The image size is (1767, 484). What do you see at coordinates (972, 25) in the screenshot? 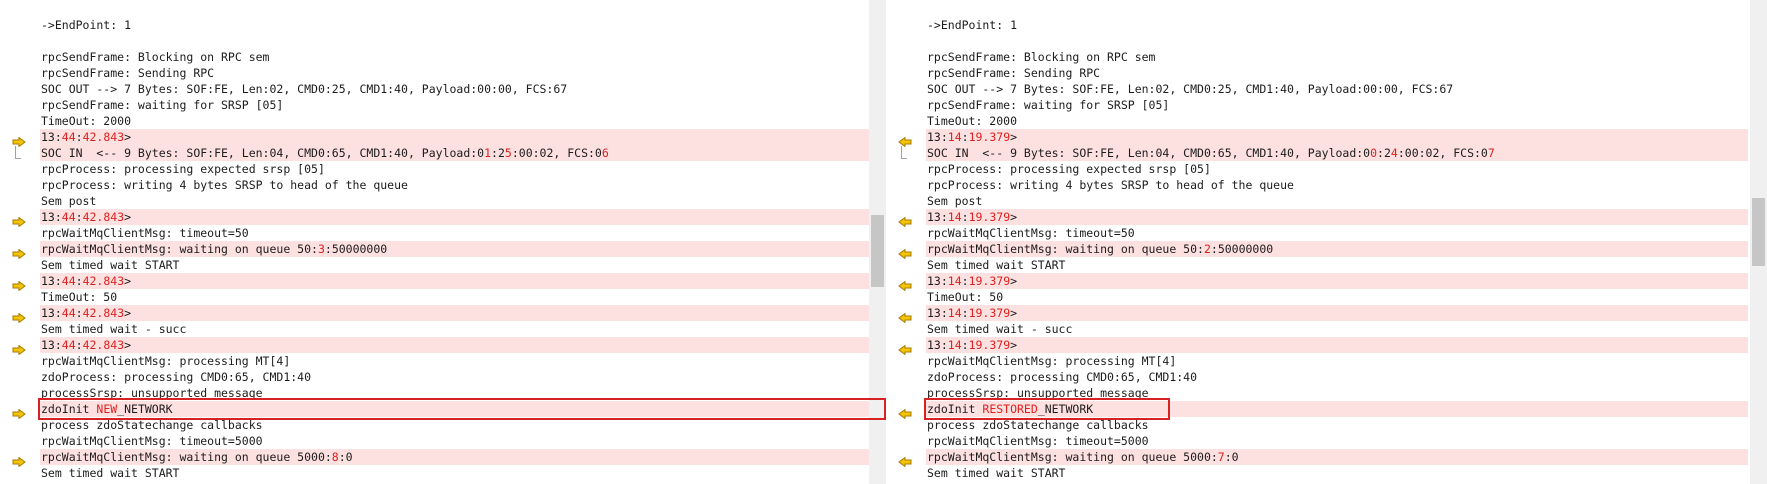
I see `line-text: ->EndPoint: 1` at bounding box center [972, 25].